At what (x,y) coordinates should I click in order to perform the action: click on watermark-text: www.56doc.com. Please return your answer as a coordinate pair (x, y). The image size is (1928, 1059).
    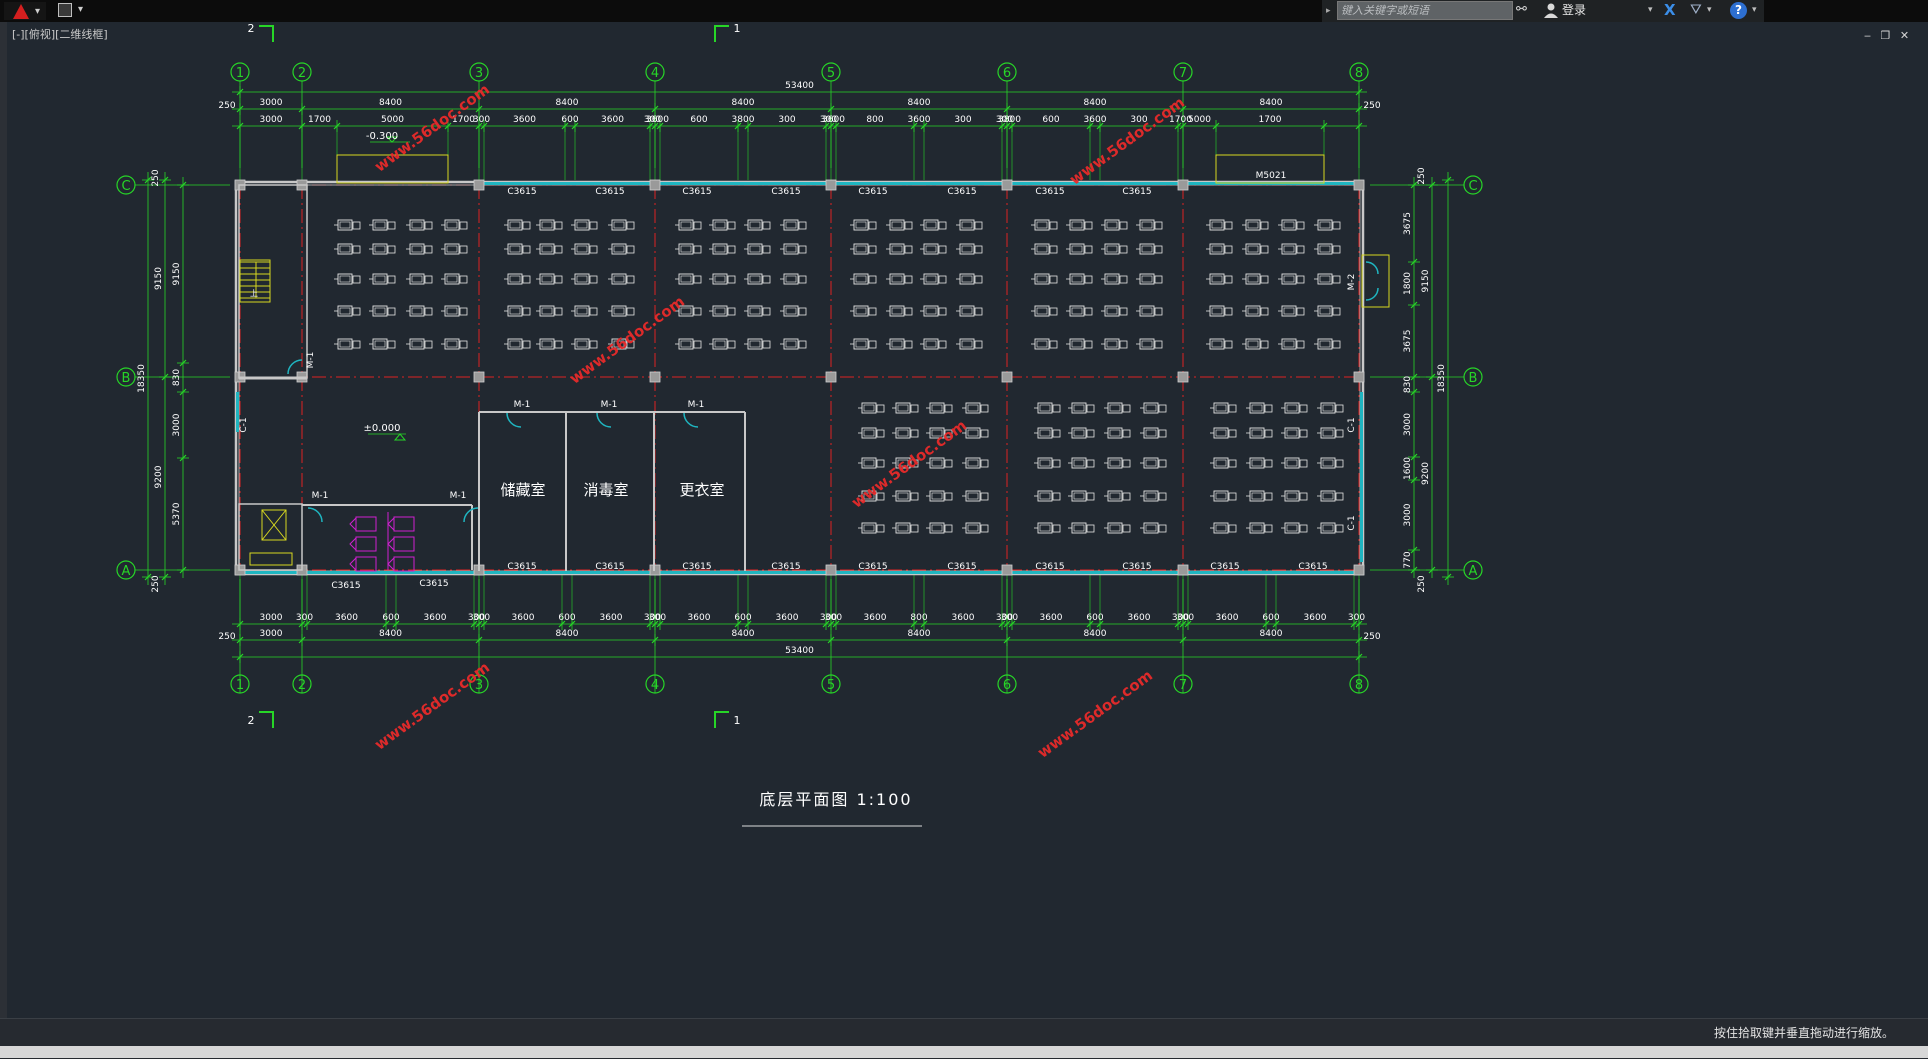
    Looking at the image, I should click on (1095, 713).